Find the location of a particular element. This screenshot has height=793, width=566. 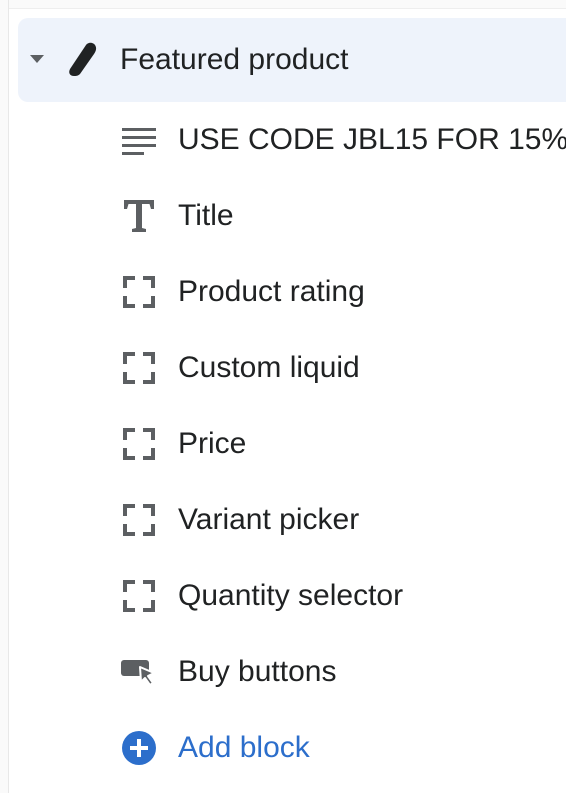

block-price: Price is located at coordinates (343, 444).